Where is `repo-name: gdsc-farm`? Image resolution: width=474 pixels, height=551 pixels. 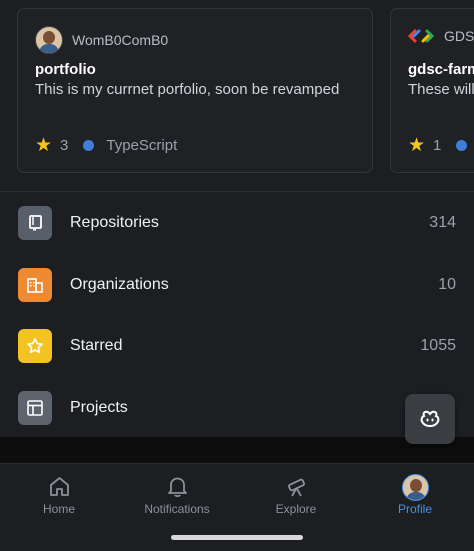 repo-name: gdsc-farm is located at coordinates (441, 69).